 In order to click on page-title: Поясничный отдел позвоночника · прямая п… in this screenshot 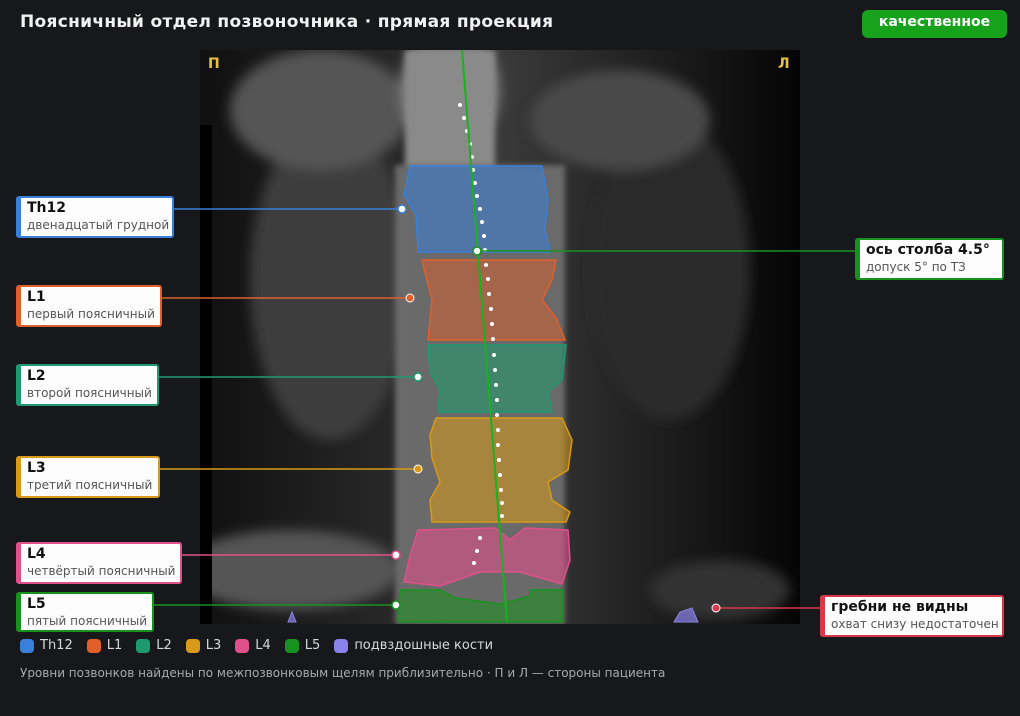, I will do `click(287, 22)`.